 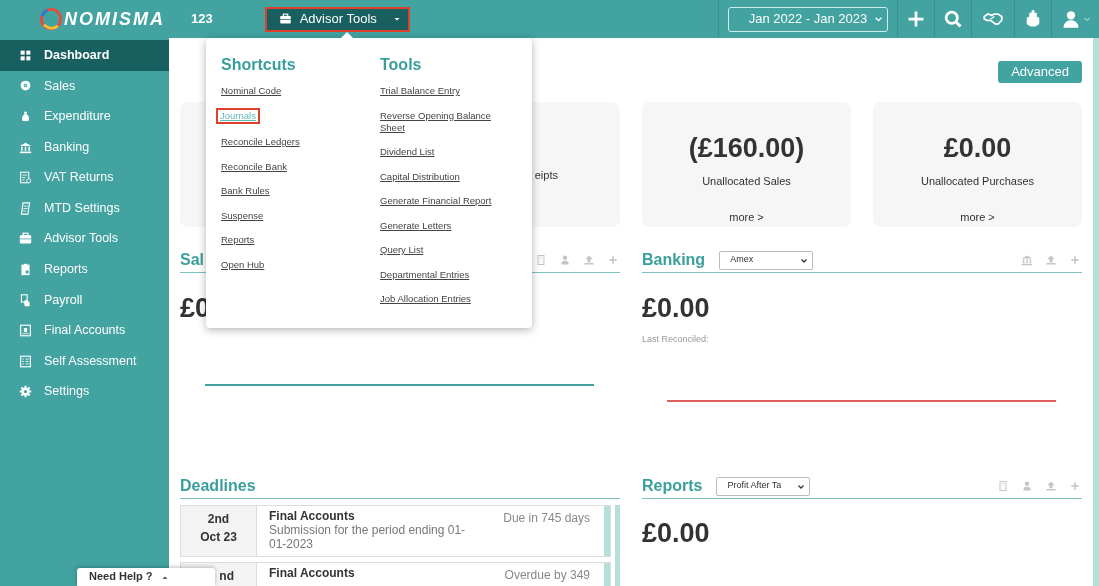 I want to click on filter-select: Amex, so click(x=766, y=260).